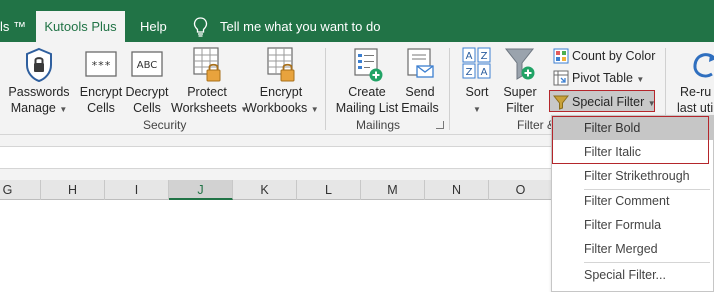  What do you see at coordinates (536, 125) in the screenshot?
I see `group-label-filter: Filter &` at bounding box center [536, 125].